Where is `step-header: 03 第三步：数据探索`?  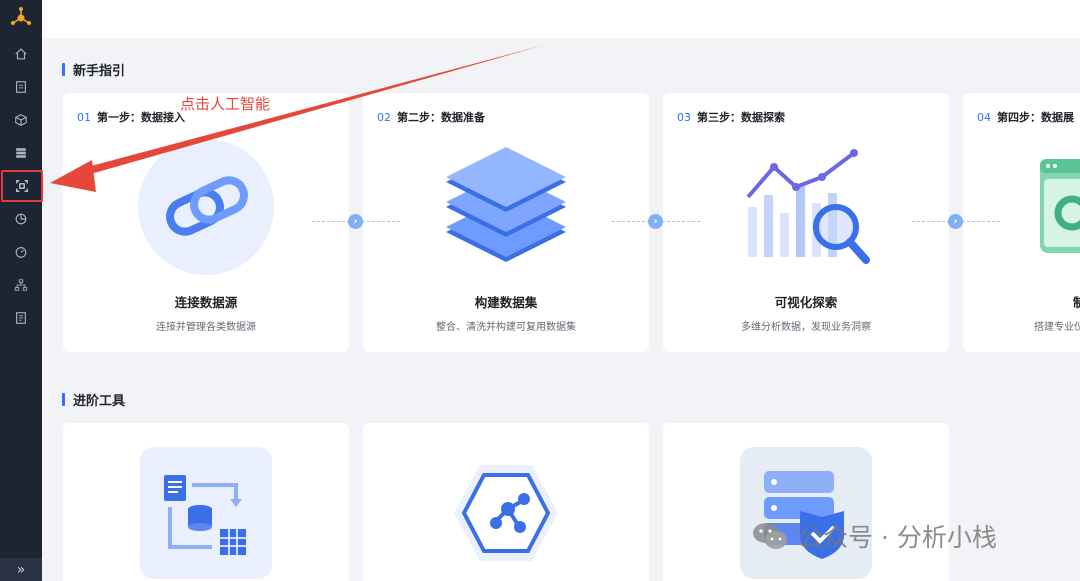 step-header: 03 第三步：数据探索 is located at coordinates (731, 117).